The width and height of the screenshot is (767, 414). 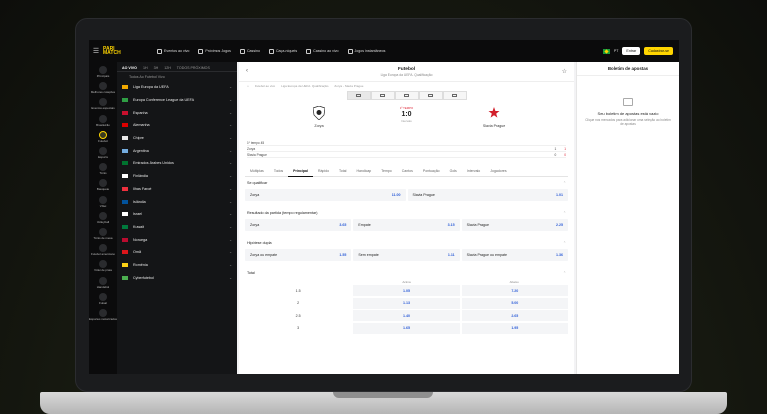 I want to click on market-qualify-header: Se qualificar ⌃, so click(x=406, y=183).